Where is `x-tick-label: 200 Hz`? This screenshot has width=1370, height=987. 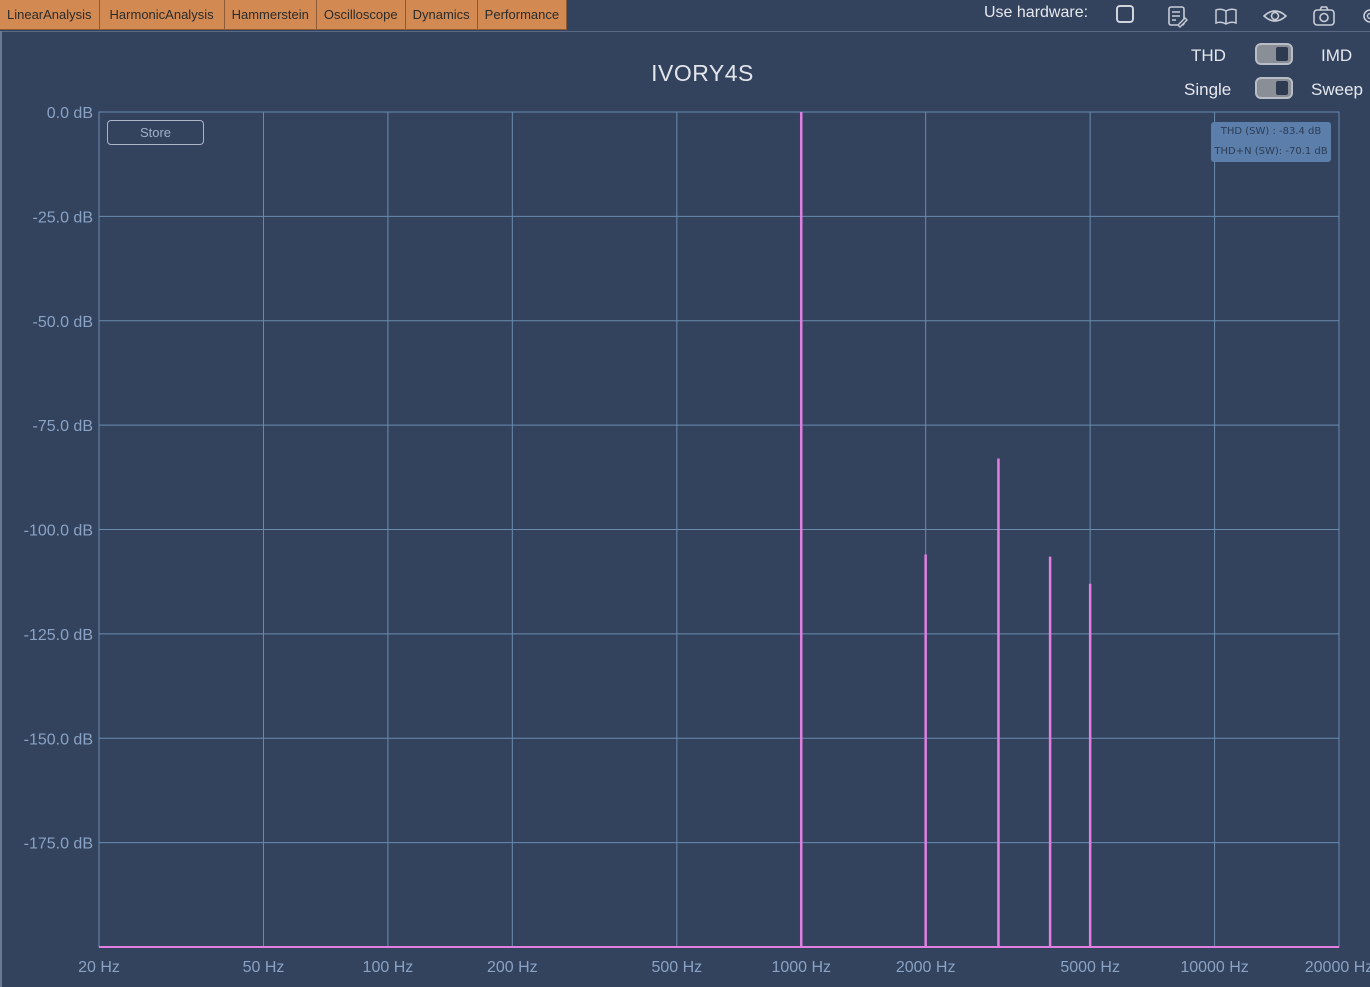 x-tick-label: 200 Hz is located at coordinates (512, 967).